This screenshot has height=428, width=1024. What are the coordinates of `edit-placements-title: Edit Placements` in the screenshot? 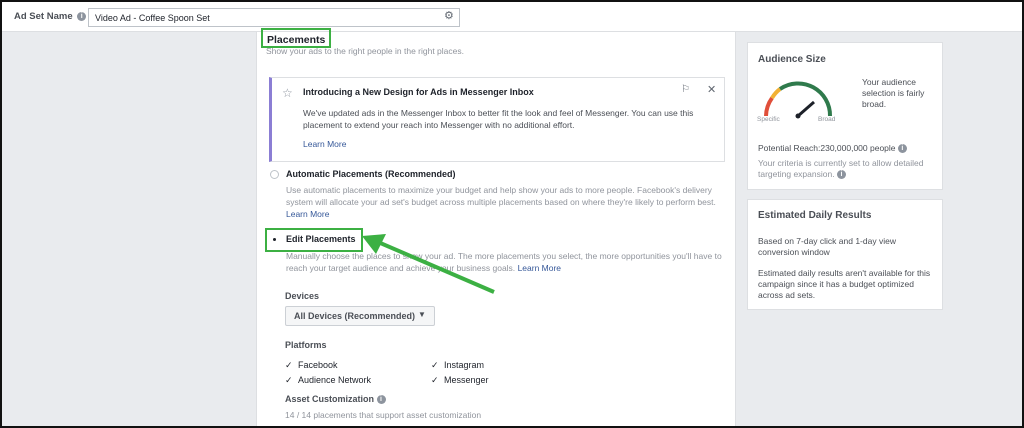 It's located at (321, 239).